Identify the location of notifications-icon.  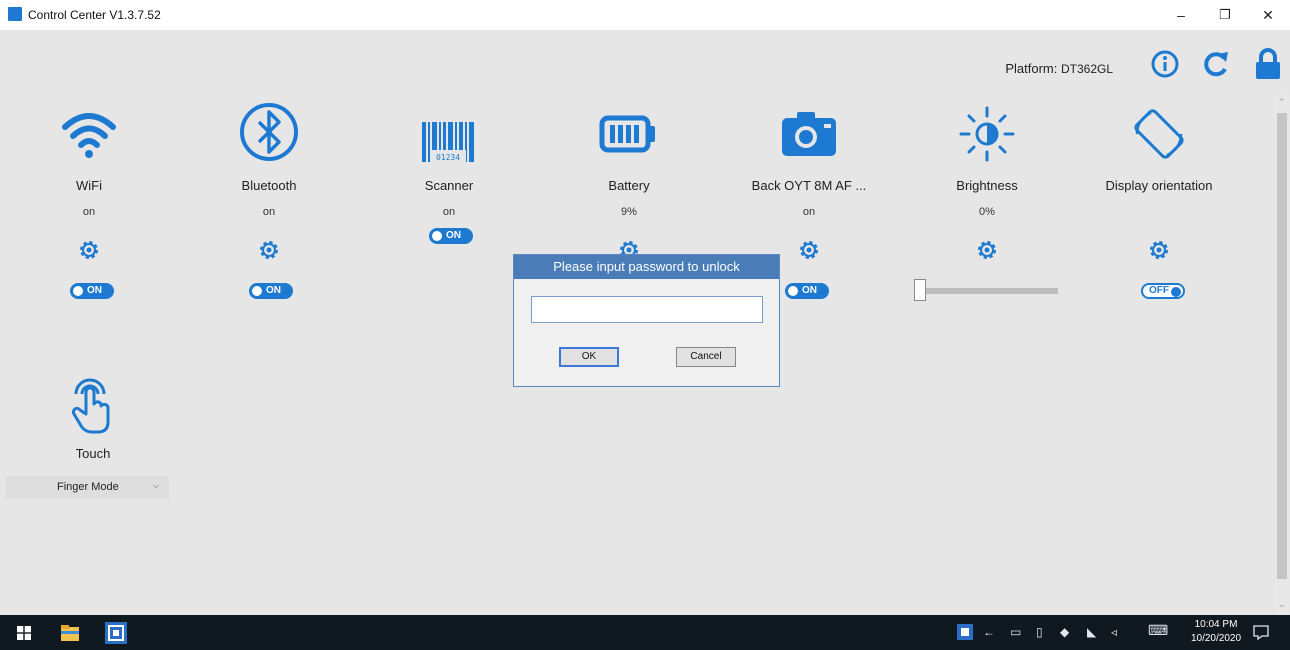
(1261, 632).